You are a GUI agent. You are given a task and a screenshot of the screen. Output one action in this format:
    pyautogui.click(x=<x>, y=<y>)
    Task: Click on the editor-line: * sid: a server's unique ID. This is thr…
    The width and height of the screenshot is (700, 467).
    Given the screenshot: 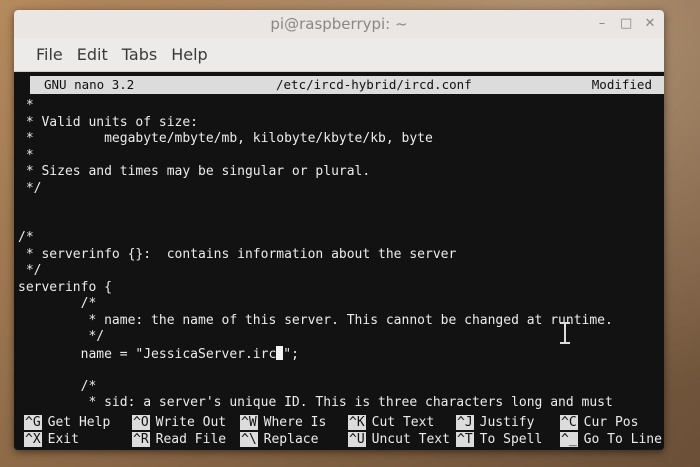 What is the action you would take?
    pyautogui.click(x=315, y=402)
    